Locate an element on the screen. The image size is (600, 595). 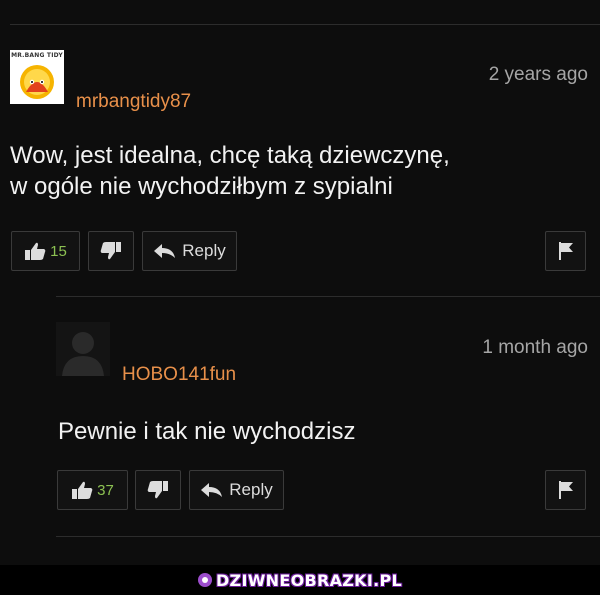
timestamp: 2 years ago is located at coordinates (538, 74).